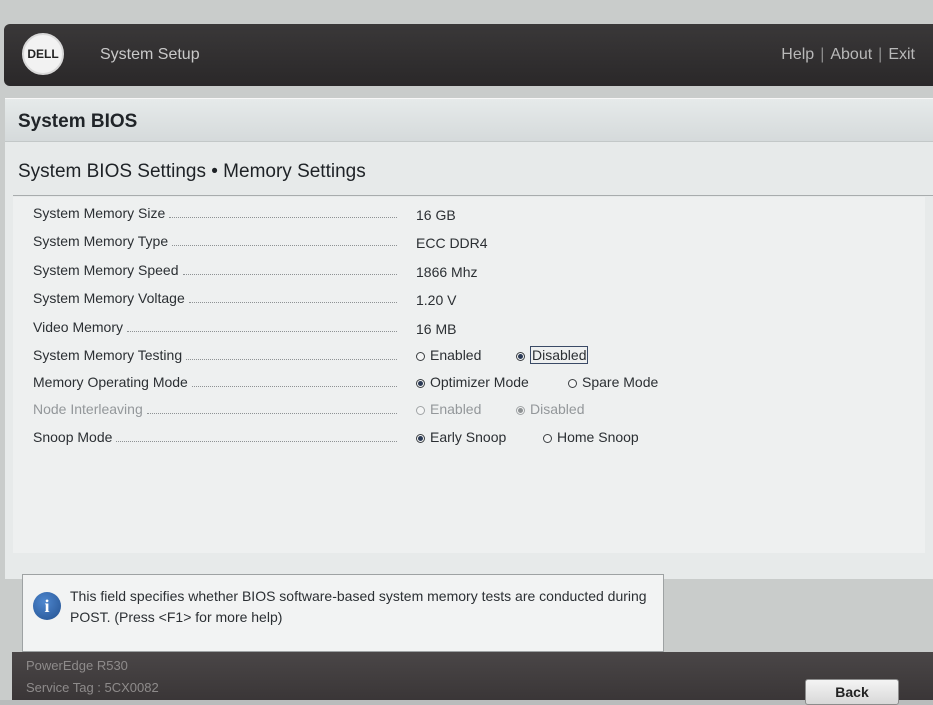  What do you see at coordinates (797, 54) in the screenshot?
I see `help-link: Help` at bounding box center [797, 54].